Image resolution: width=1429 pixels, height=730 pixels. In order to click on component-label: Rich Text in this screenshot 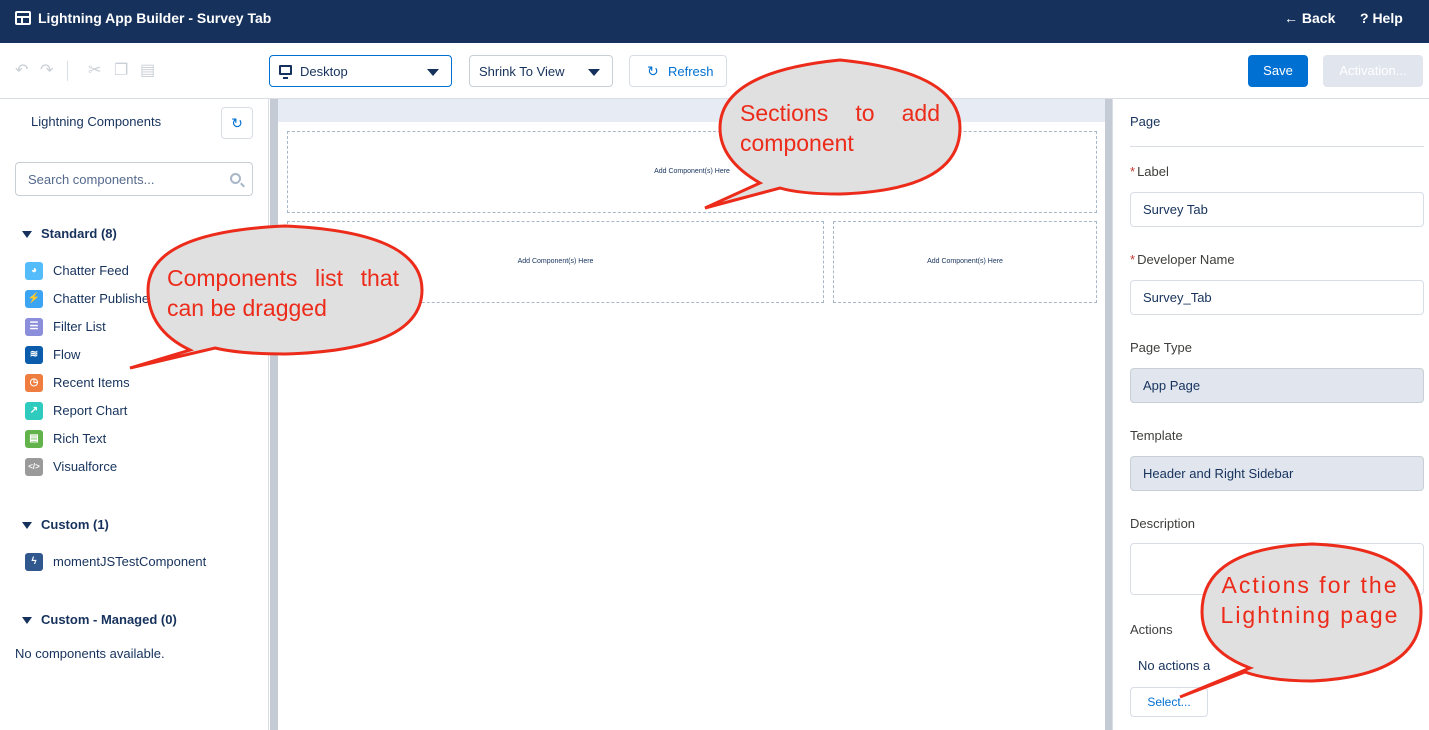, I will do `click(80, 438)`.